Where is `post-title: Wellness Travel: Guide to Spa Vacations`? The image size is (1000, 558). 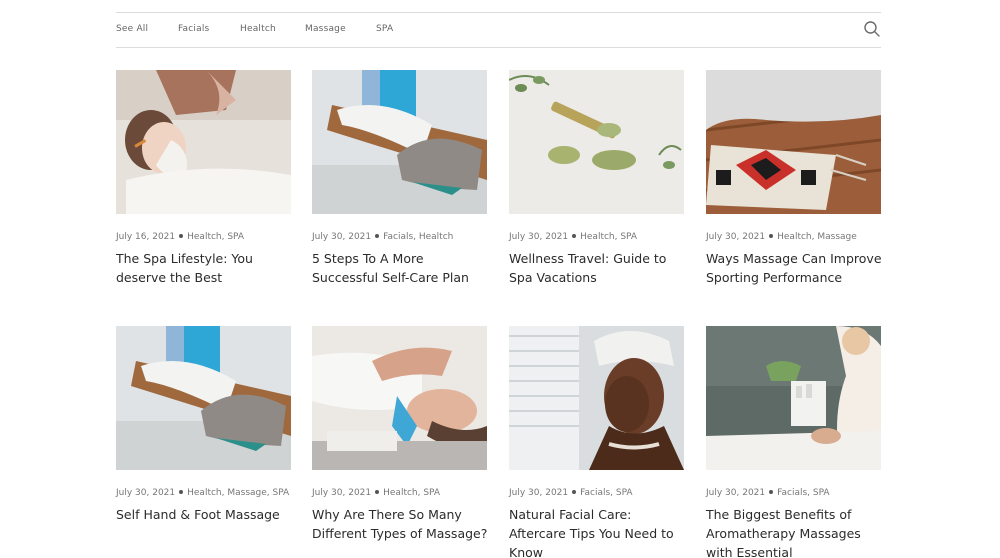
post-title: Wellness Travel: Guide to Spa Vacations is located at coordinates (599, 268).